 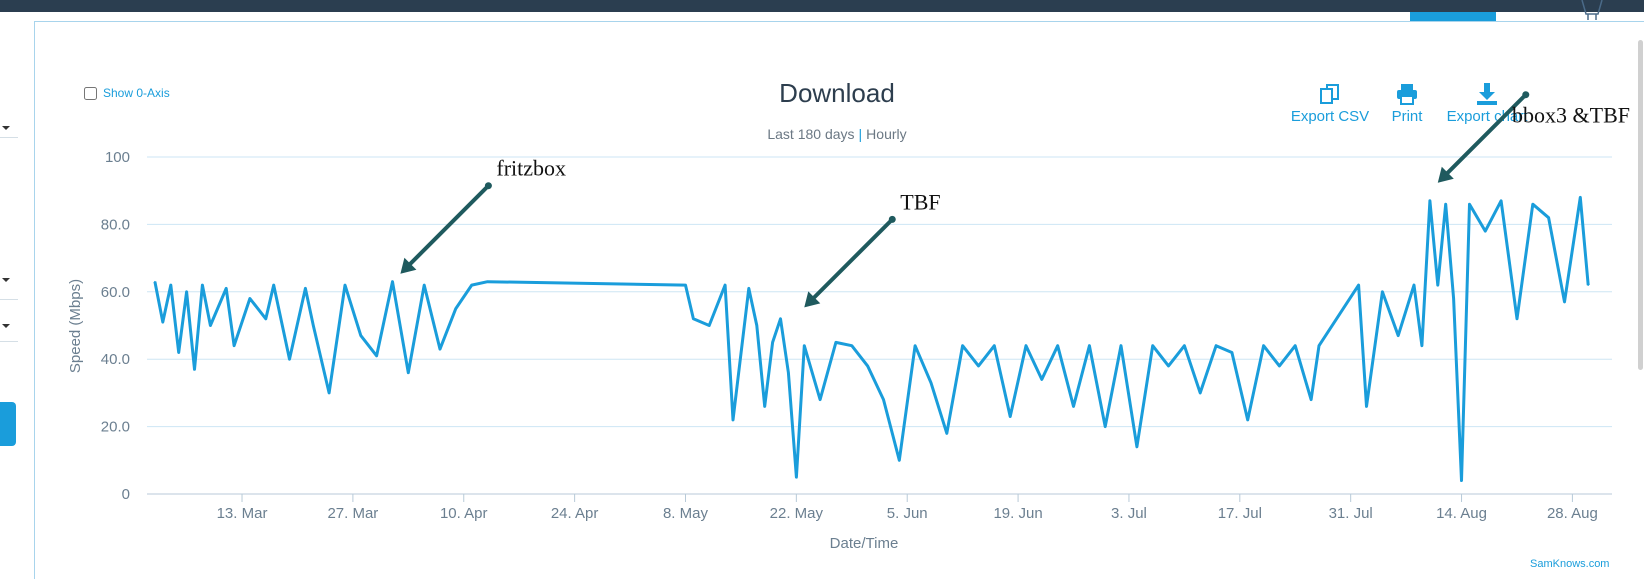 I want to click on y-tick-label: 0, so click(x=126, y=494).